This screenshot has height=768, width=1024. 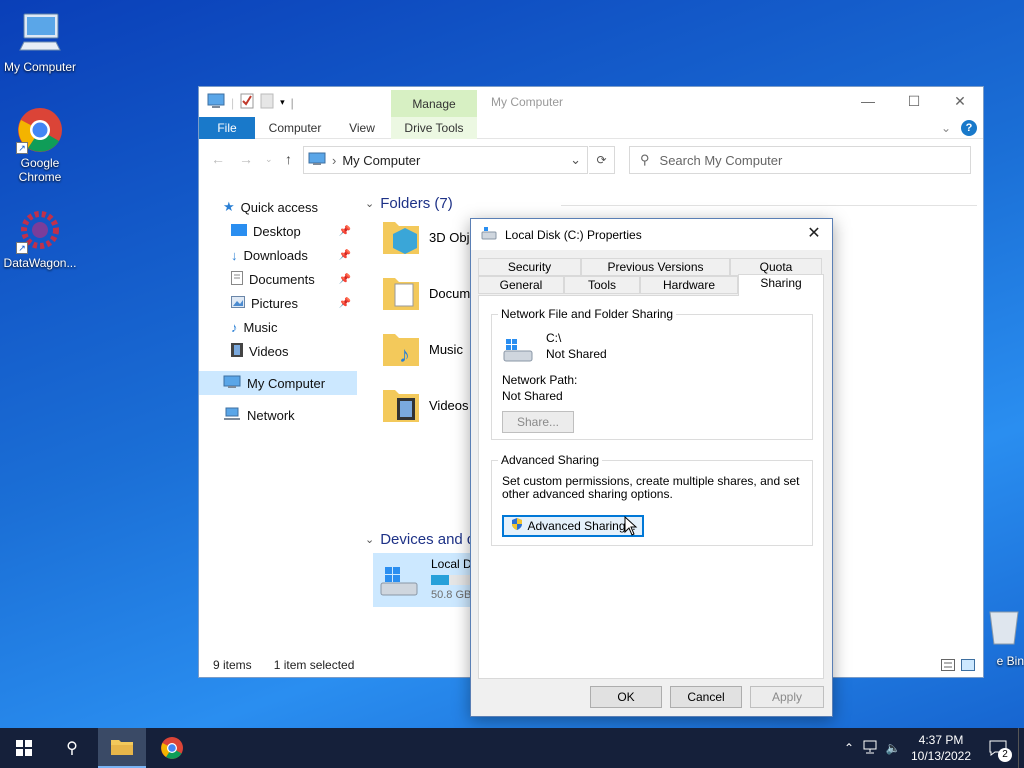 I want to click on tab-hardware: Hardware, so click(x=689, y=285).